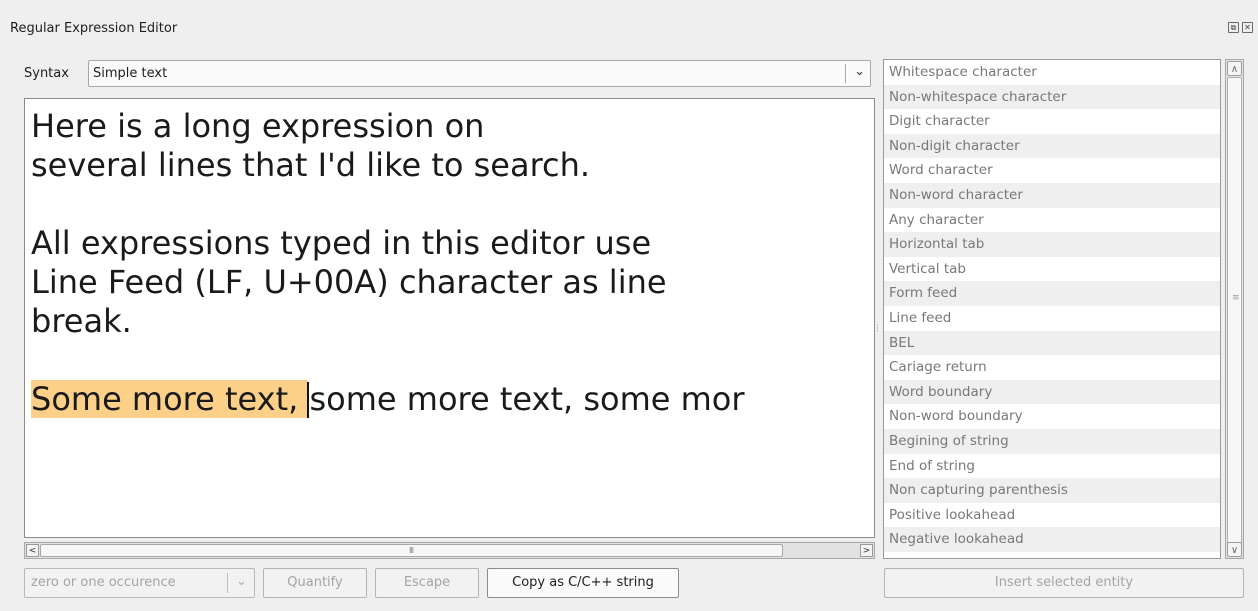 The height and width of the screenshot is (611, 1258). Describe the element at coordinates (1052, 515) in the screenshot. I see `list-item: Positive lookahead` at that location.